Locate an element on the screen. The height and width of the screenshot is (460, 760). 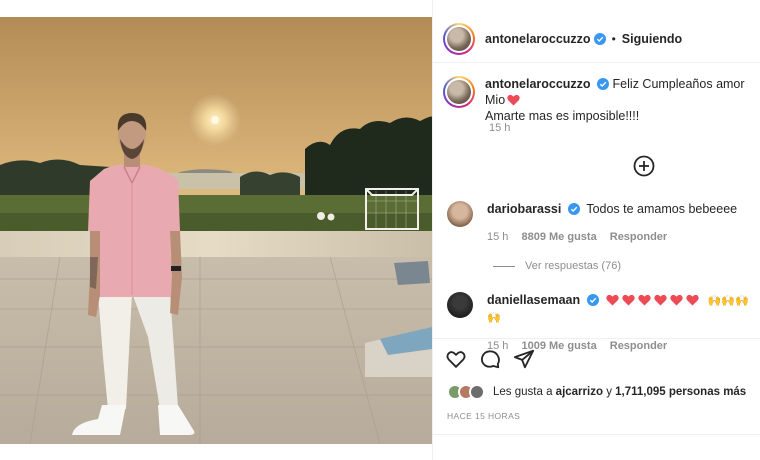
liker-avatars is located at coordinates (466, 392).